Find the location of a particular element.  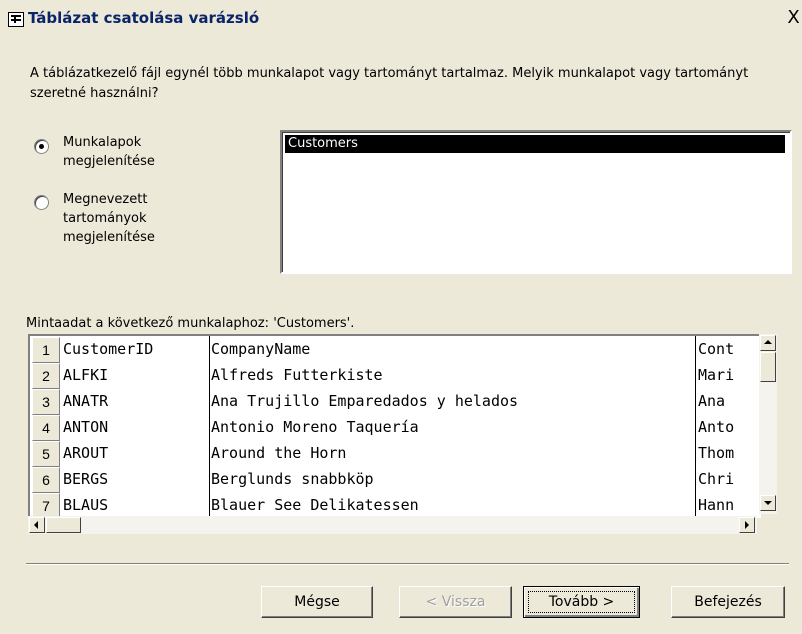

table-row: 7 BLAUS Blauer See Delikatessen Hann is located at coordinates (394, 504).